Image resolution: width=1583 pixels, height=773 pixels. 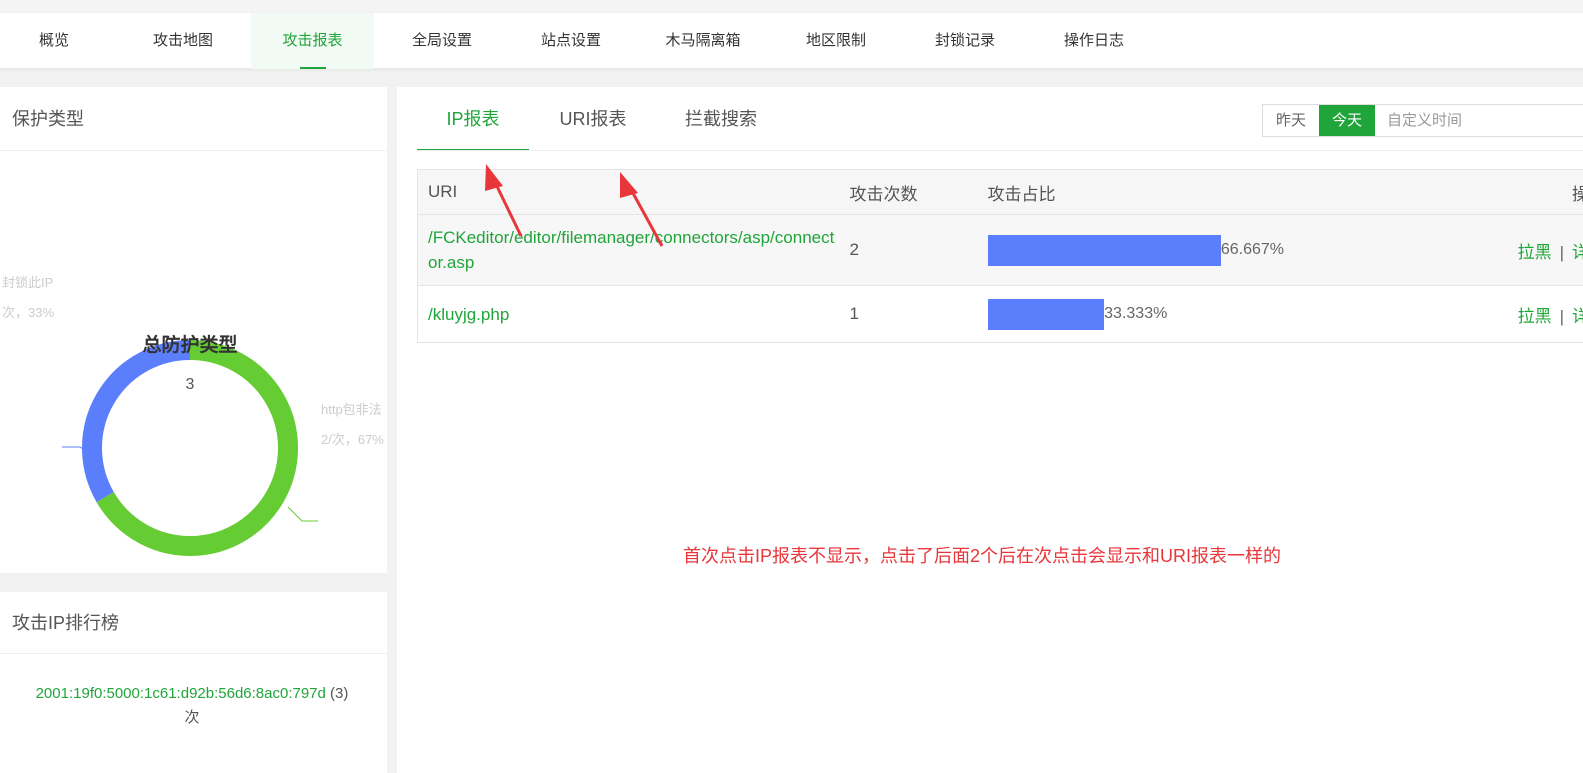 I want to click on col-ratio: 攻击占比, so click(x=1227, y=192).